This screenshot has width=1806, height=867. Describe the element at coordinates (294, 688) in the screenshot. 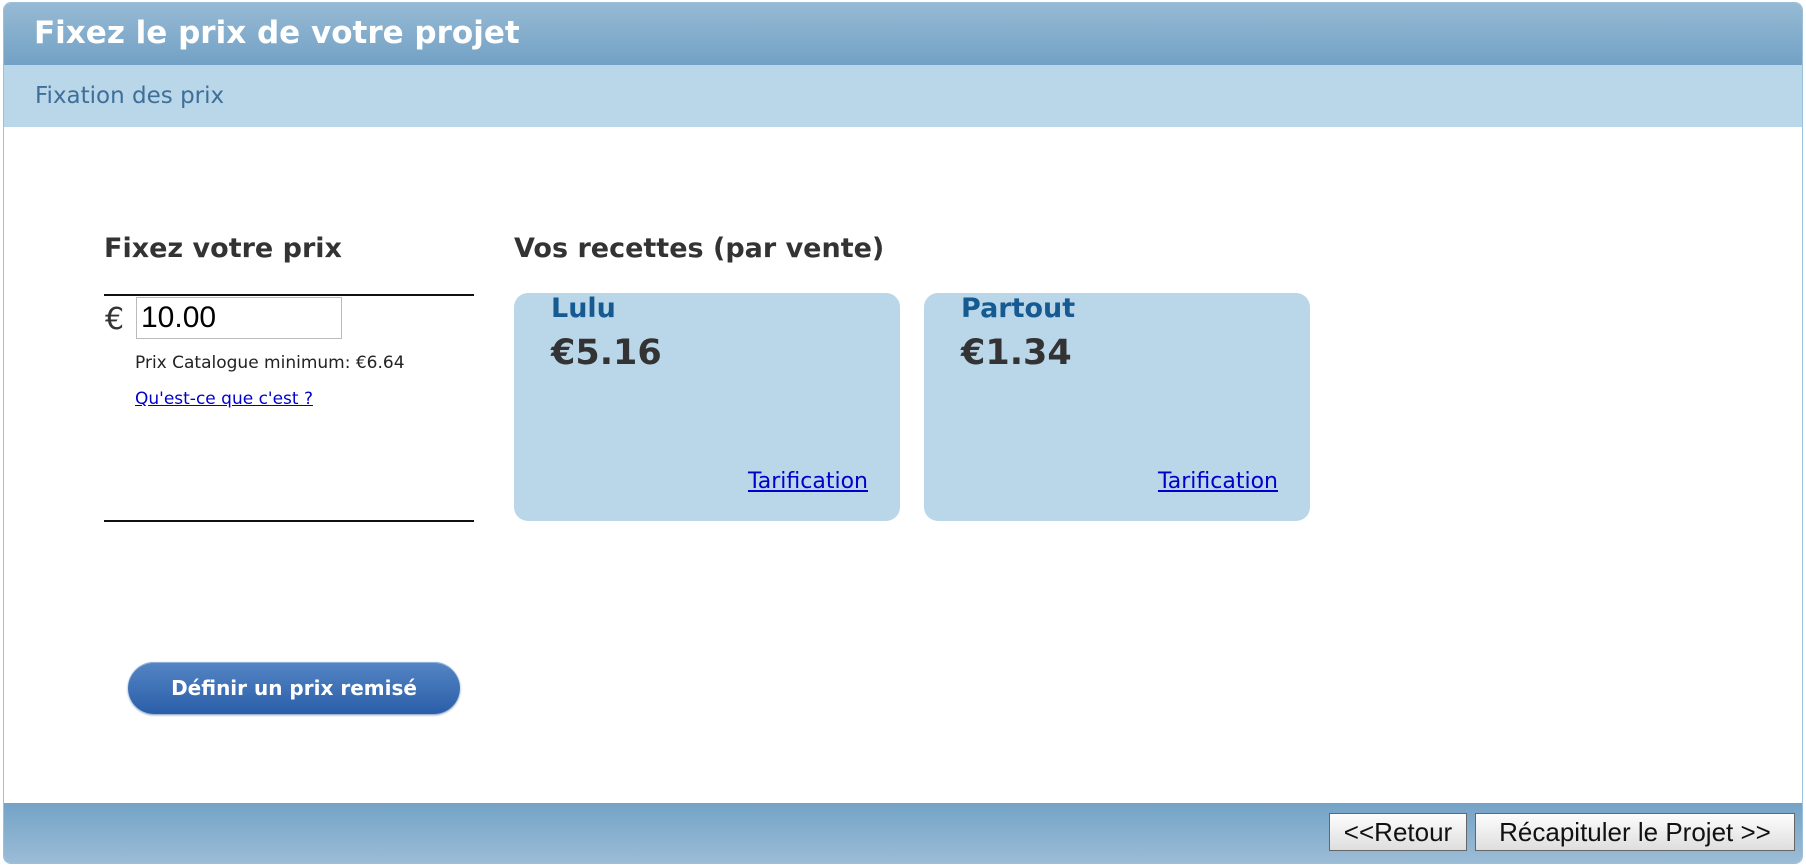

I see `set-discount-price-button: Définir un prix remisé` at that location.